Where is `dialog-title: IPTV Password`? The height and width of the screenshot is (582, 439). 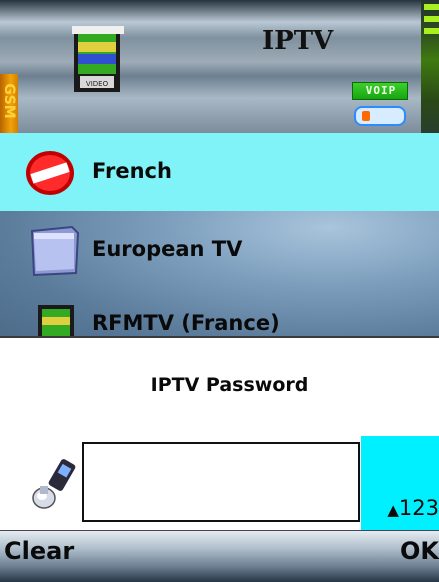 dialog-title: IPTV Password is located at coordinates (229, 385).